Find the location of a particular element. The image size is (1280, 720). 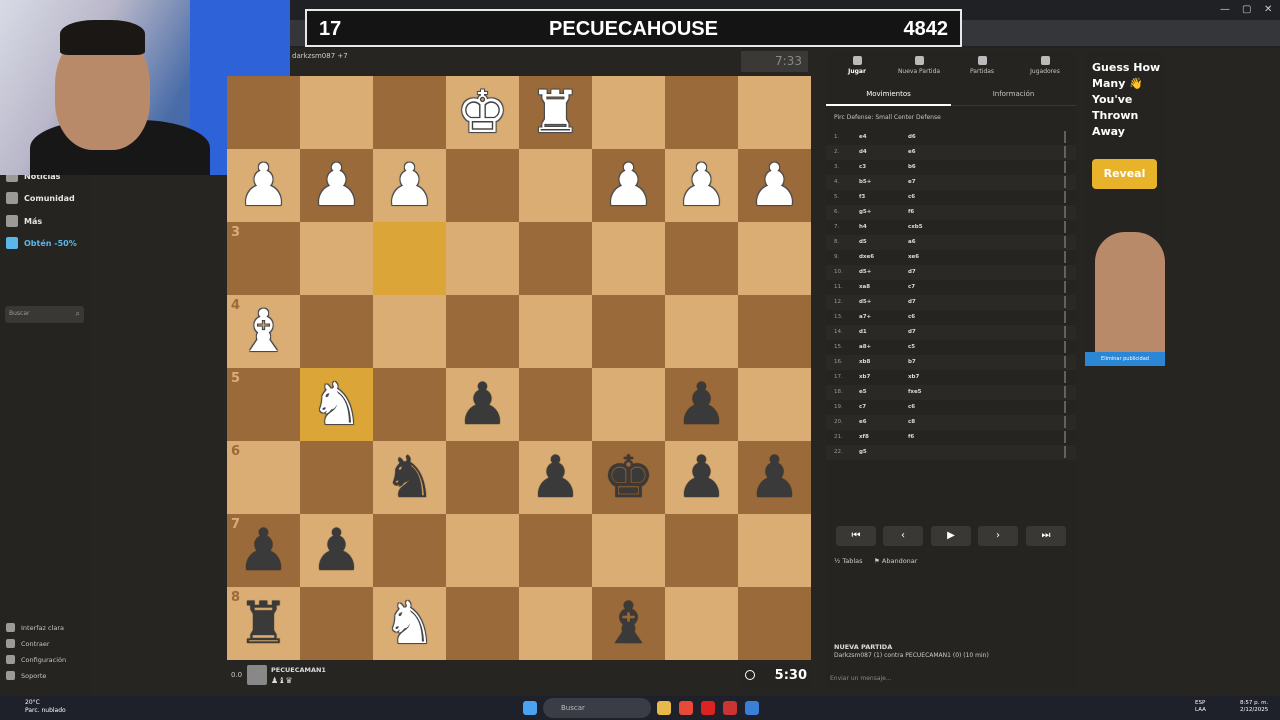

white-b-piece: ♝ is located at coordinates (263, 331).